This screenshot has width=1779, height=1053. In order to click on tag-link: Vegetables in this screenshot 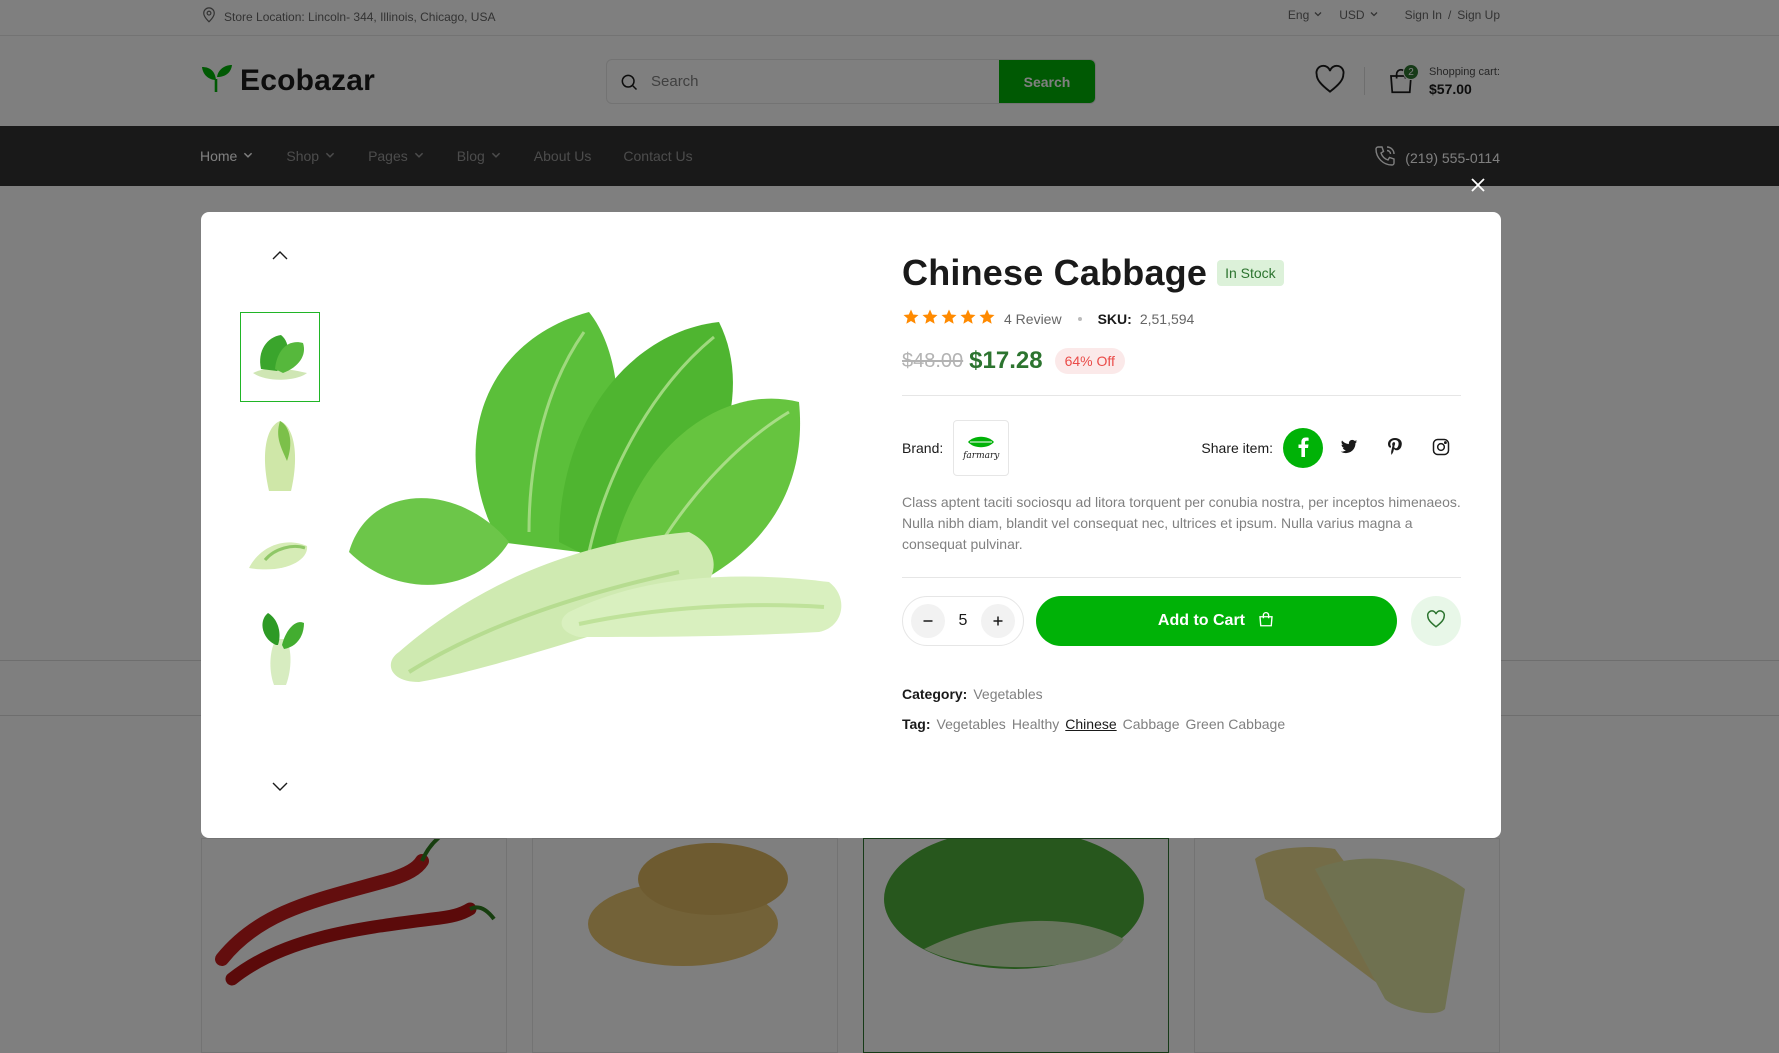, I will do `click(971, 724)`.